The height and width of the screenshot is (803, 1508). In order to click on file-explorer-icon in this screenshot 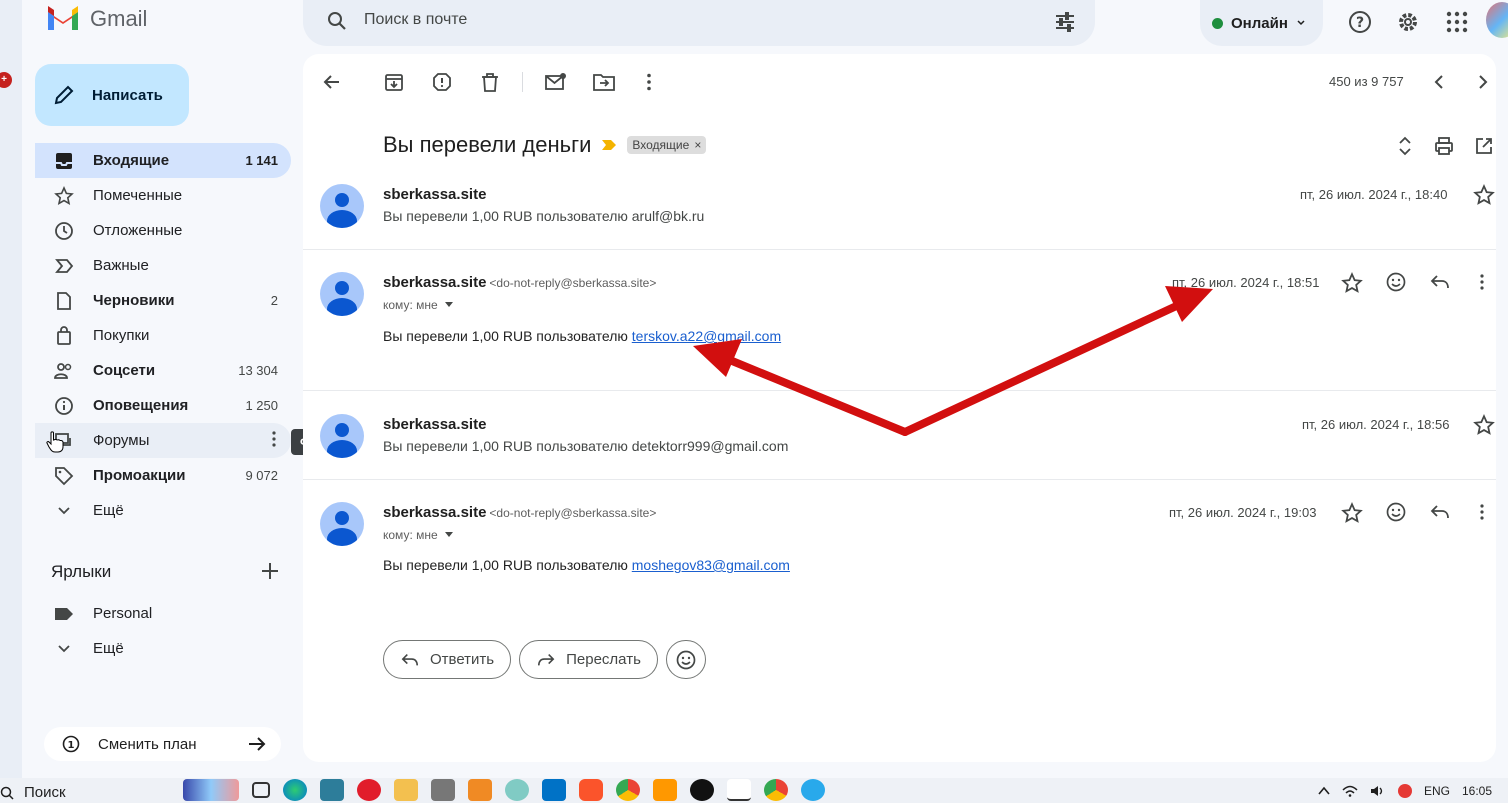, I will do `click(406, 790)`.